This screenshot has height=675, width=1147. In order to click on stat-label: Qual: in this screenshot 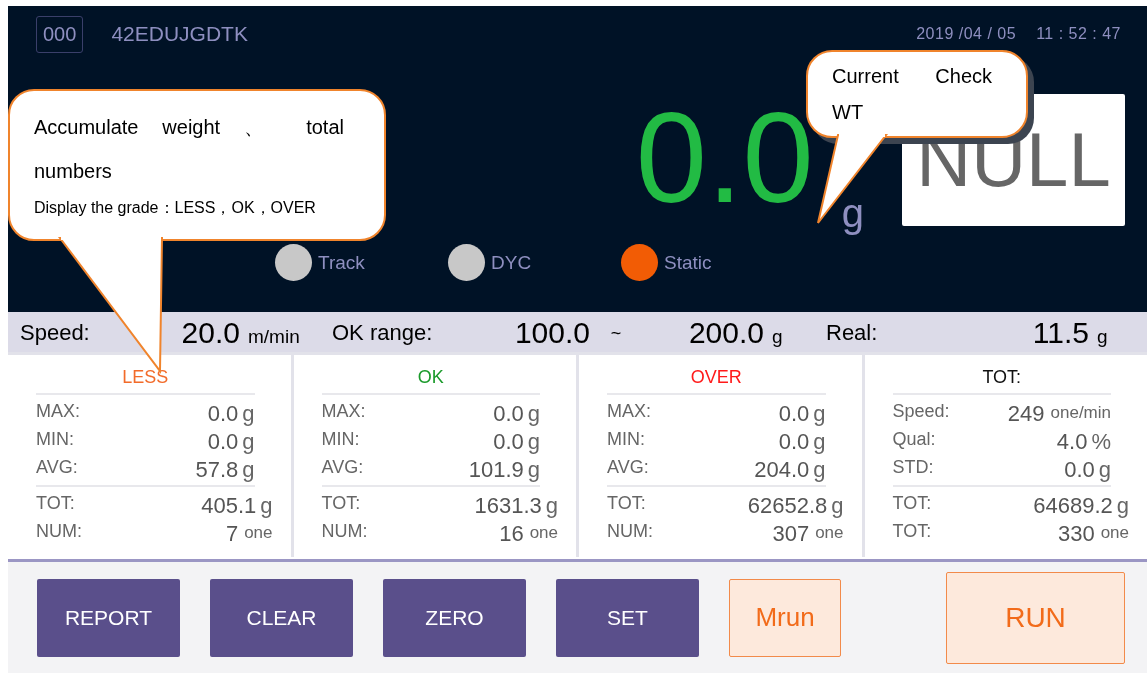, I will do `click(914, 439)`.